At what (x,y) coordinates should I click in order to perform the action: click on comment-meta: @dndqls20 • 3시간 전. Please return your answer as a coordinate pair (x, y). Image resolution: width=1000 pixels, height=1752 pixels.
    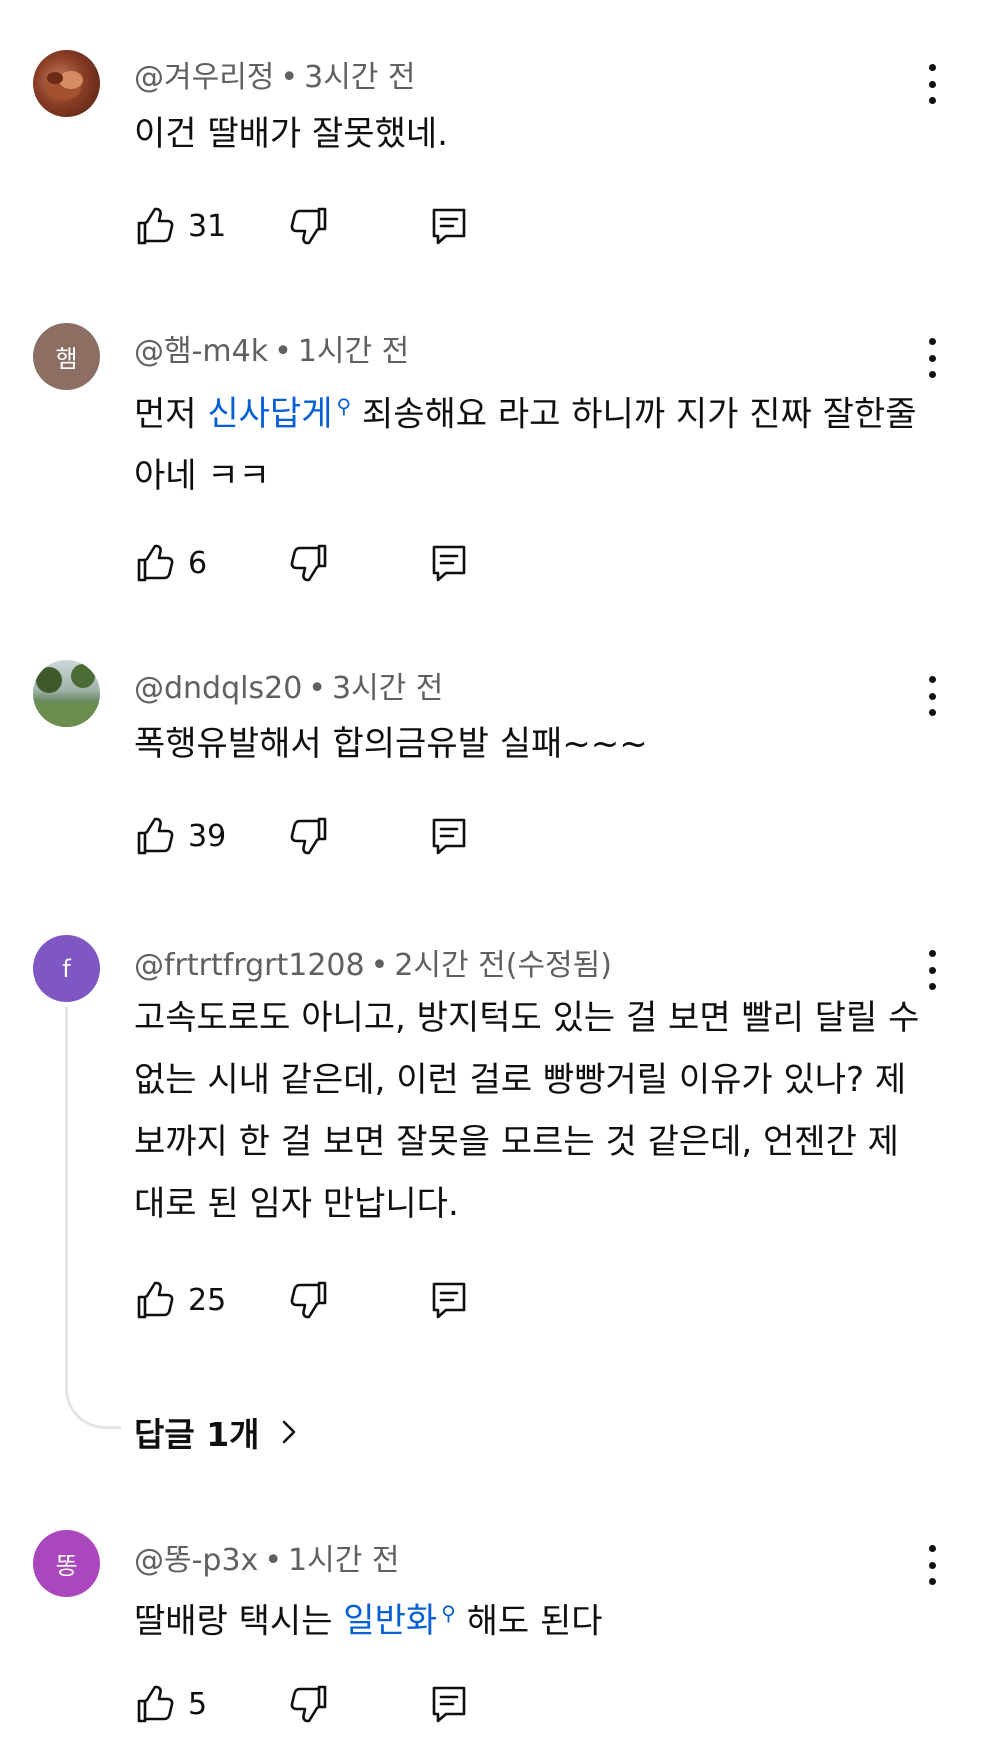
    Looking at the image, I should click on (288, 685).